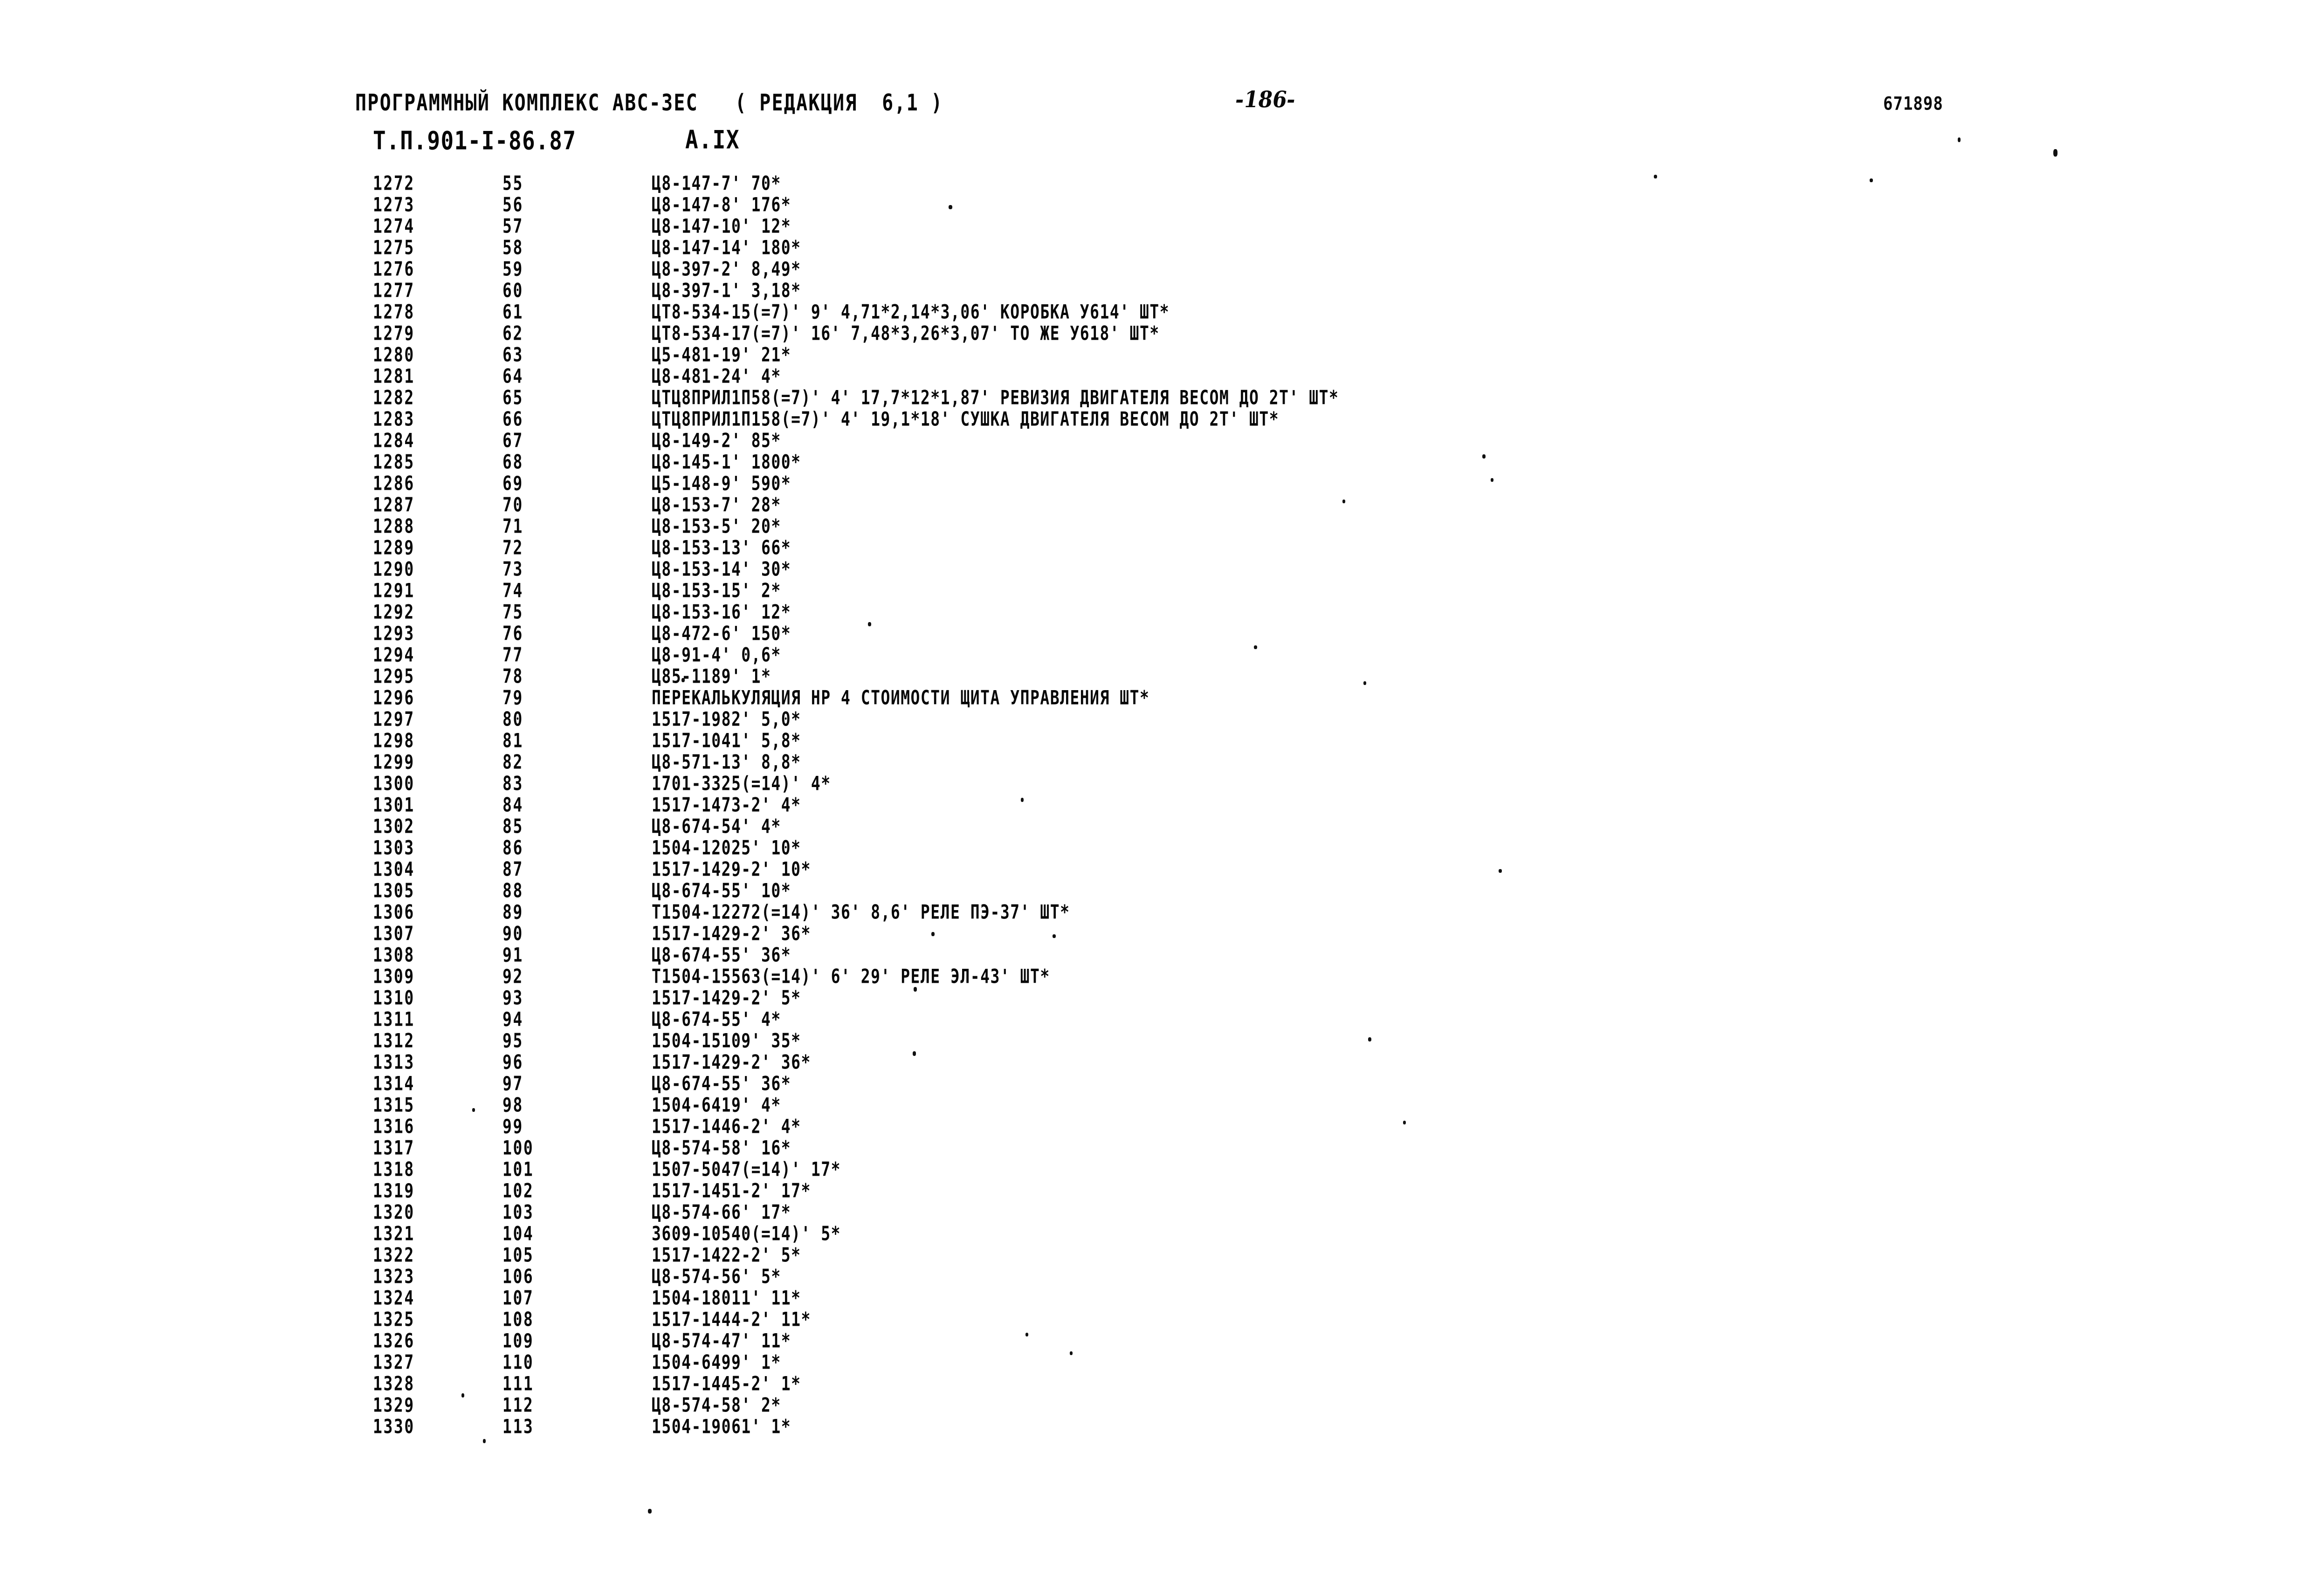 The height and width of the screenshot is (1596, 2312). I want to click on listing-row: 1304 87 1517-1429-2' 10*, so click(1156, 869).